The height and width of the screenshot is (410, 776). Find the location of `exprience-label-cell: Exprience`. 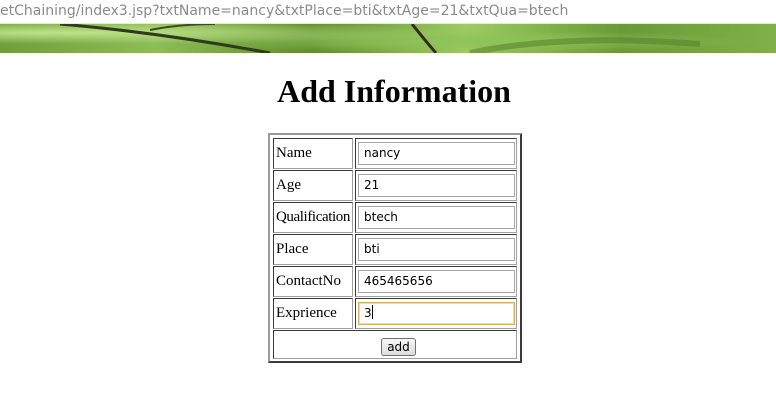

exprience-label-cell: Exprience is located at coordinates (313, 313).